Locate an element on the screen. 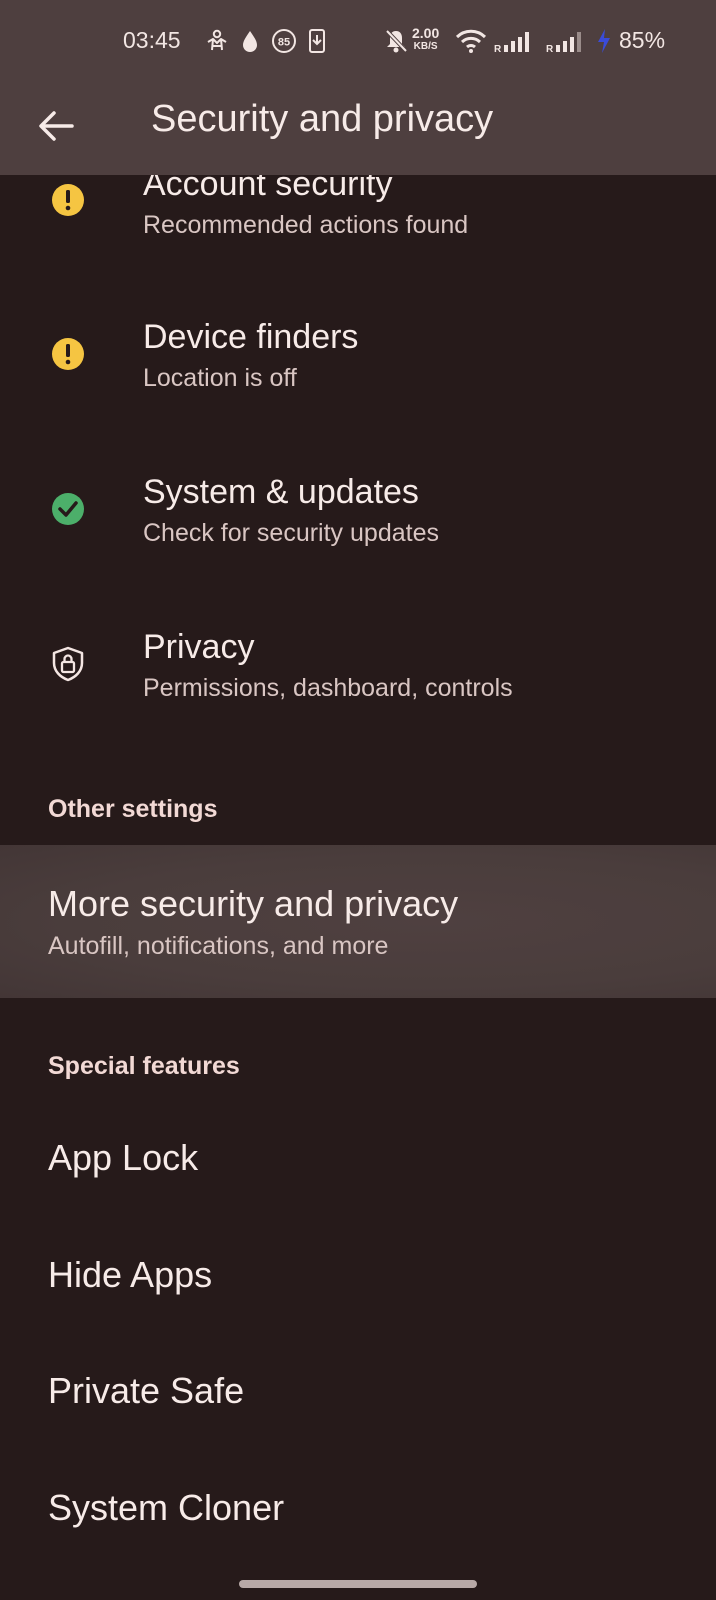  network-speed-unit: KB/S is located at coordinates (425, 46).